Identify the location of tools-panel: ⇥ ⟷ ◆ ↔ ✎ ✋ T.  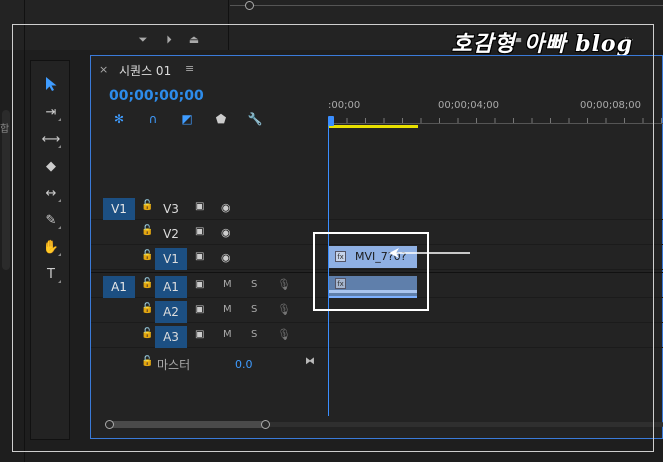
(50, 250).